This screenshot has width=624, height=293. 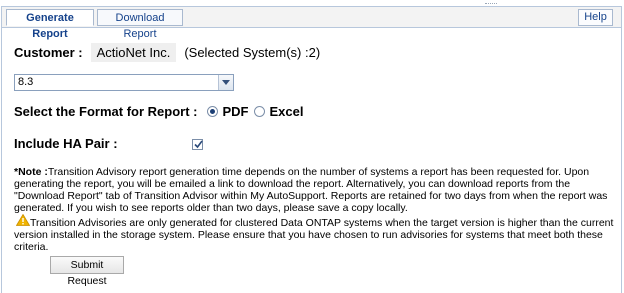 I want to click on selected-systems-count: (Selected System(s) :2), so click(x=252, y=52).